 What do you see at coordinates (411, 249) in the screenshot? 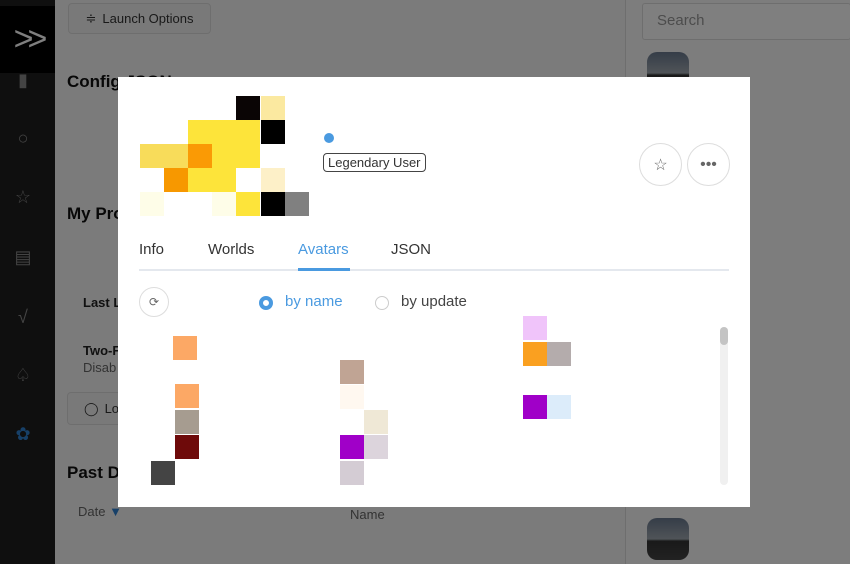
I see `tab-json: JSON` at bounding box center [411, 249].